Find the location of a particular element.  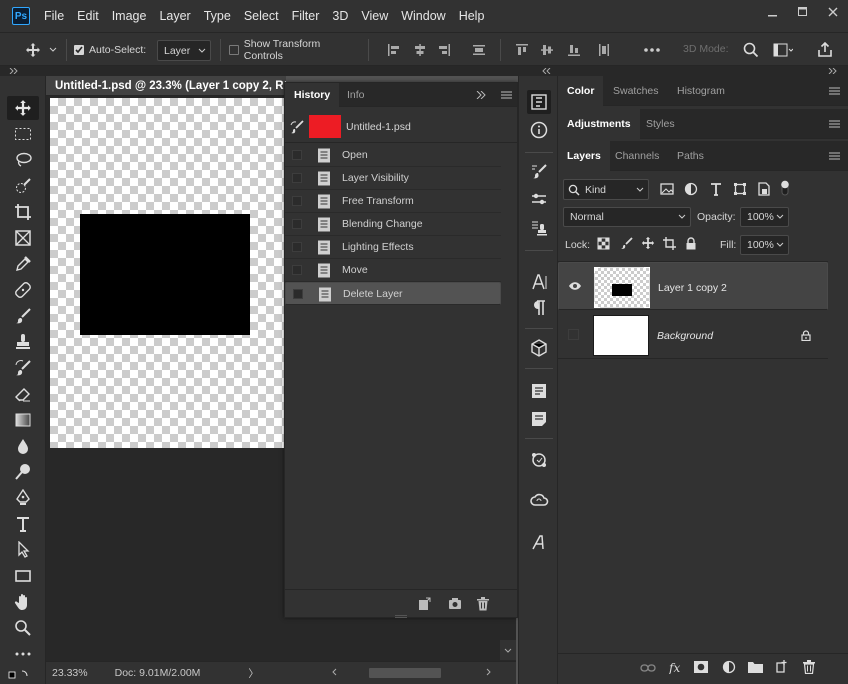

new-document-from-state-button is located at coordinates (424, 604).